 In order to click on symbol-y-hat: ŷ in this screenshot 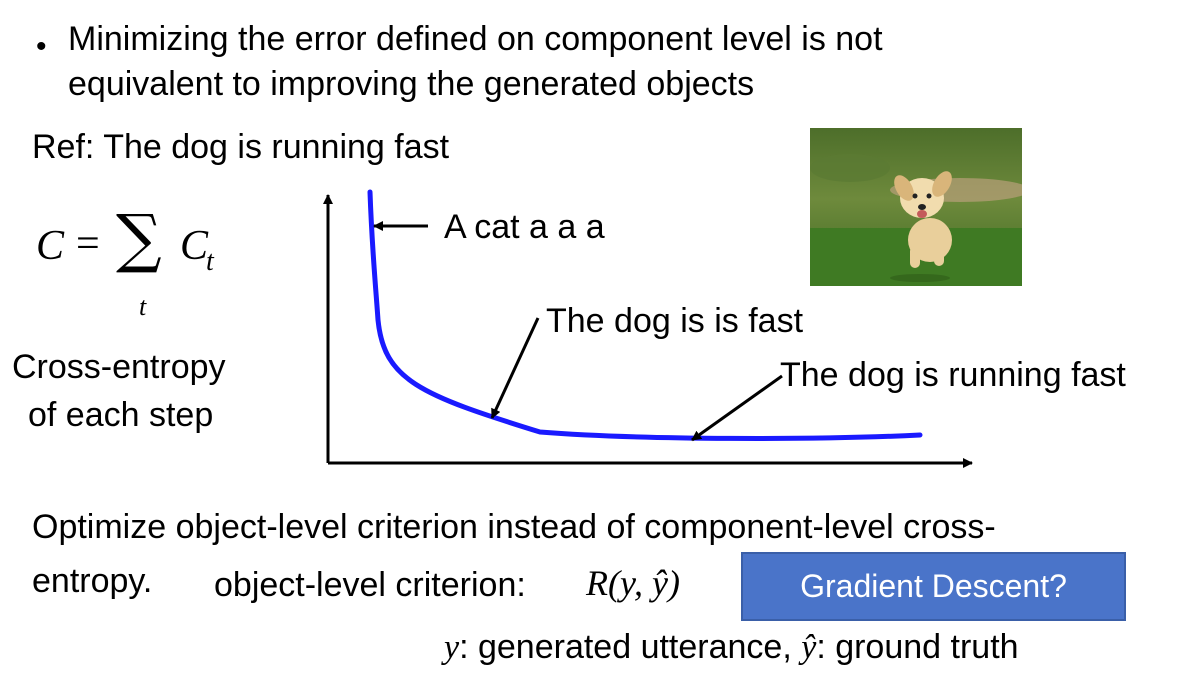, I will do `click(809, 647)`.